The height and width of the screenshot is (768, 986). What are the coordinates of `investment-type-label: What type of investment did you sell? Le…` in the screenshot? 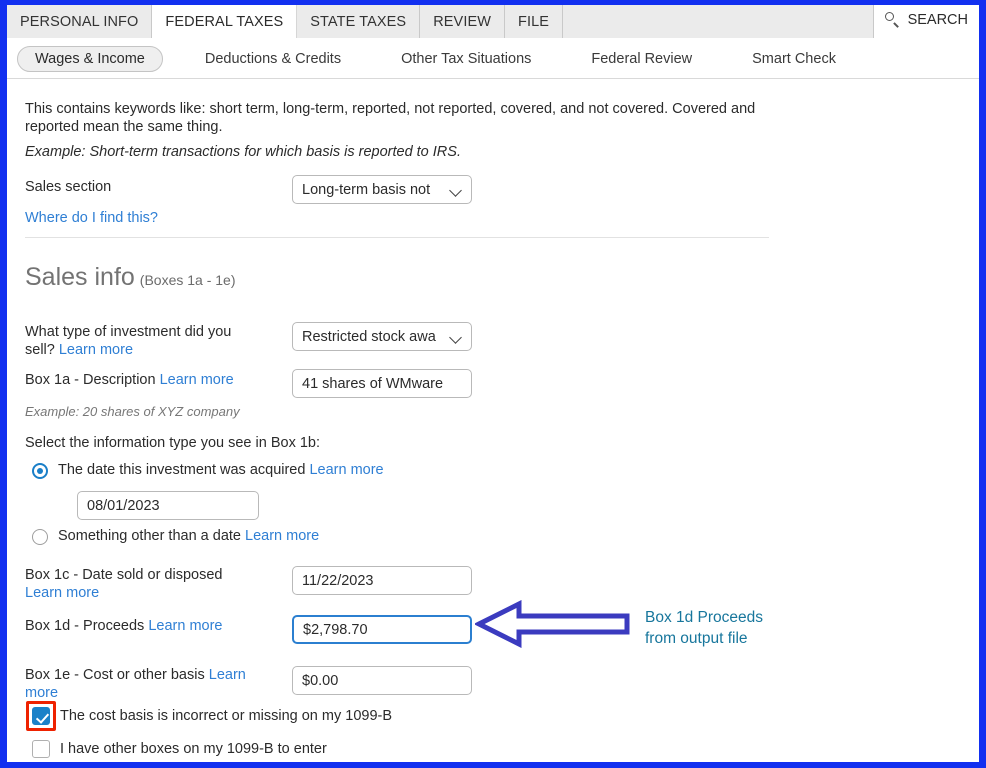 It's located at (150, 341).